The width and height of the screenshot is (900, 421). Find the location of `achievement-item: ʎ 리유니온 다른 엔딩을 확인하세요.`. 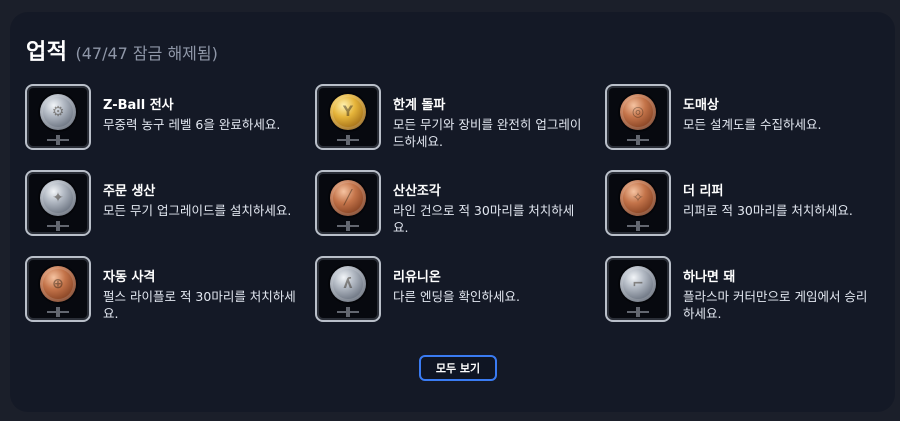

achievement-item: ʎ 리유니온 다른 엔딩을 확인하세요. is located at coordinates (460, 299).